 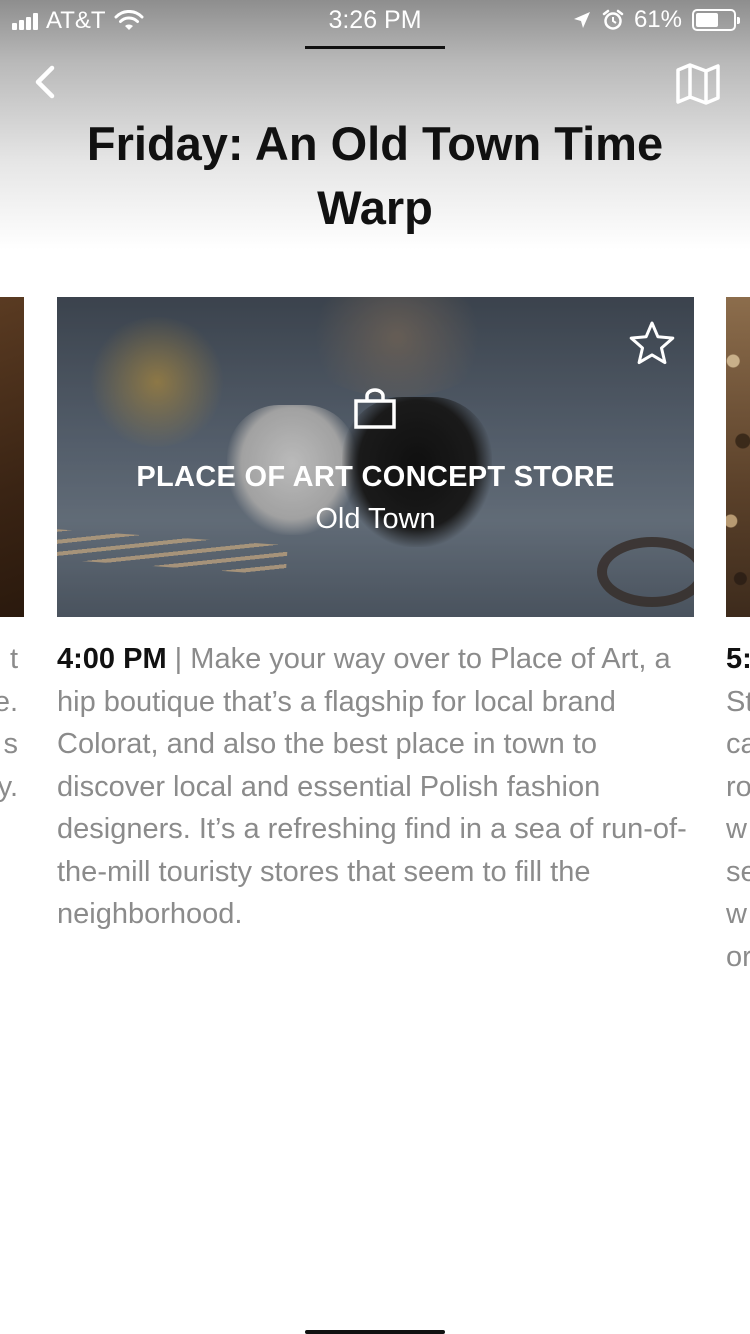 I want to click on favorite-button, so click(x=652, y=344).